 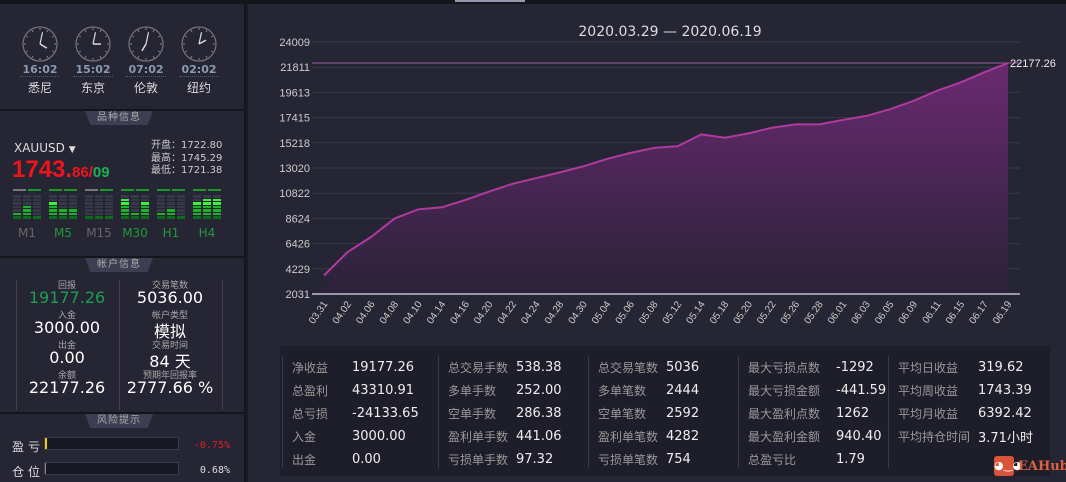 I want to click on stat-label: 平均持仓时间, so click(x=934, y=437).